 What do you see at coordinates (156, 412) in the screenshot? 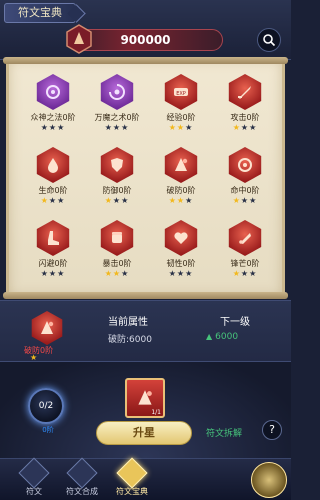
I see `card-count: 1/1` at bounding box center [156, 412].